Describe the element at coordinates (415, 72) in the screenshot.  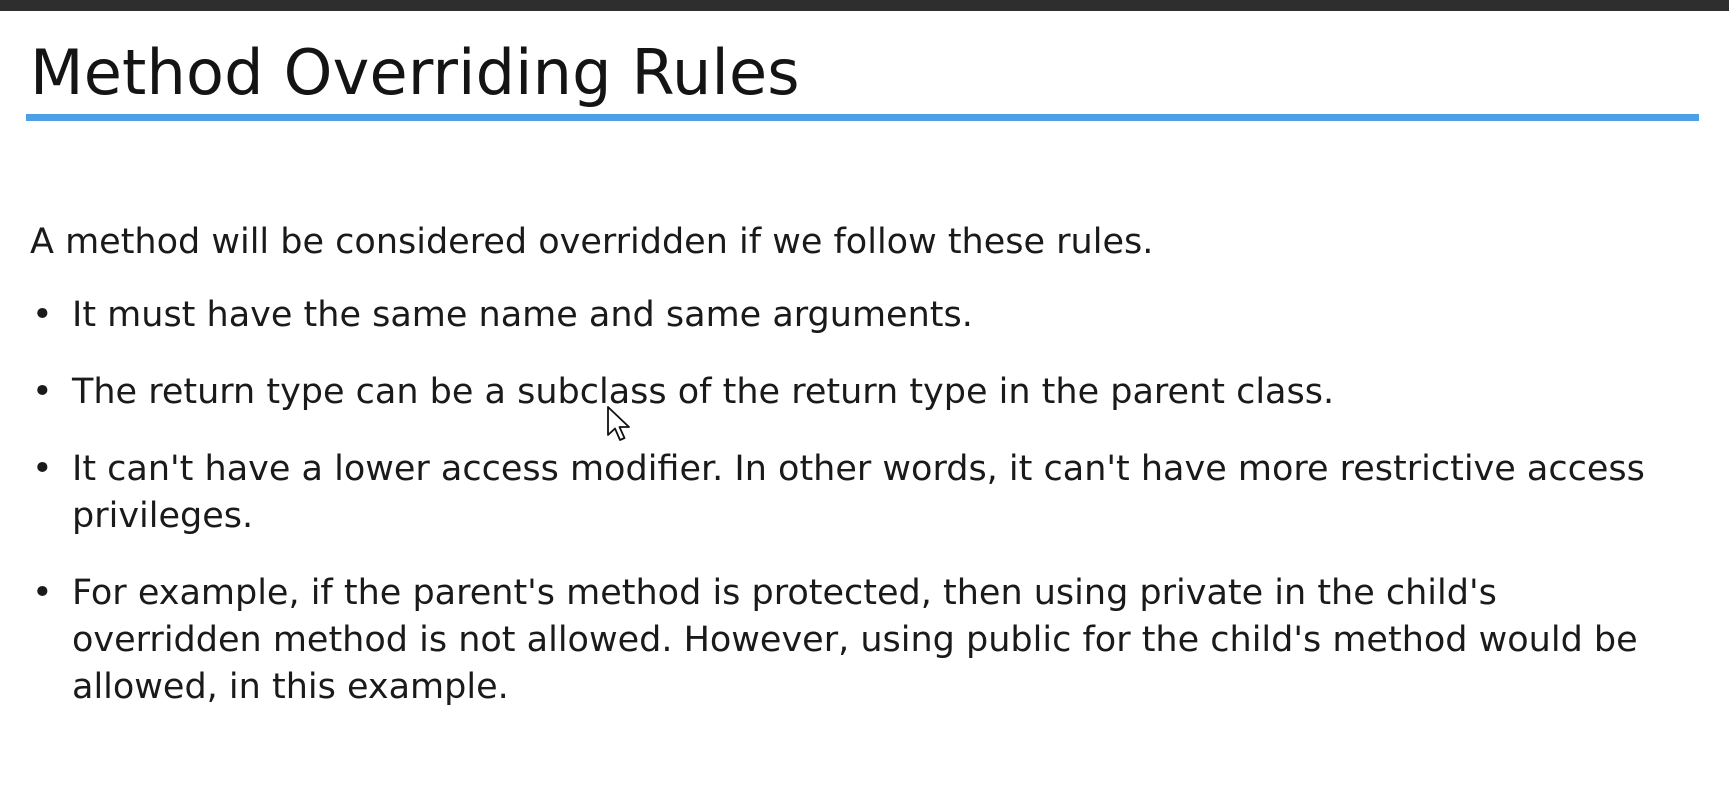
I see `slide-title: Method Overriding Rules` at that location.